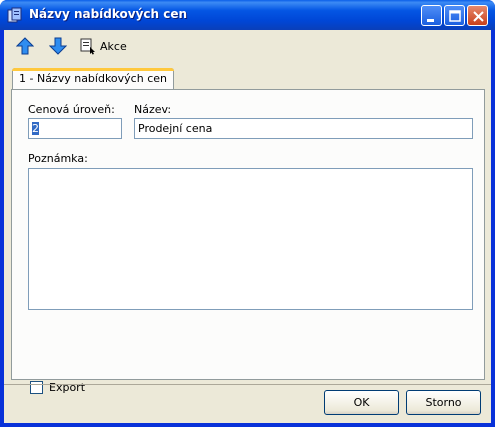 The width and height of the screenshot is (495, 427). Describe the element at coordinates (247, 384) in the screenshot. I see `footer-separator` at that location.